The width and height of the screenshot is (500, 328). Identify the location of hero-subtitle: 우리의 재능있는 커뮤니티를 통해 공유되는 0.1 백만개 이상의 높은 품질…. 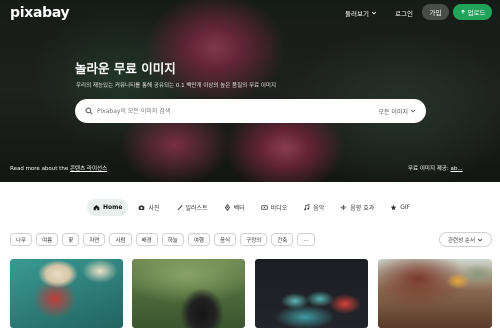
(176, 86).